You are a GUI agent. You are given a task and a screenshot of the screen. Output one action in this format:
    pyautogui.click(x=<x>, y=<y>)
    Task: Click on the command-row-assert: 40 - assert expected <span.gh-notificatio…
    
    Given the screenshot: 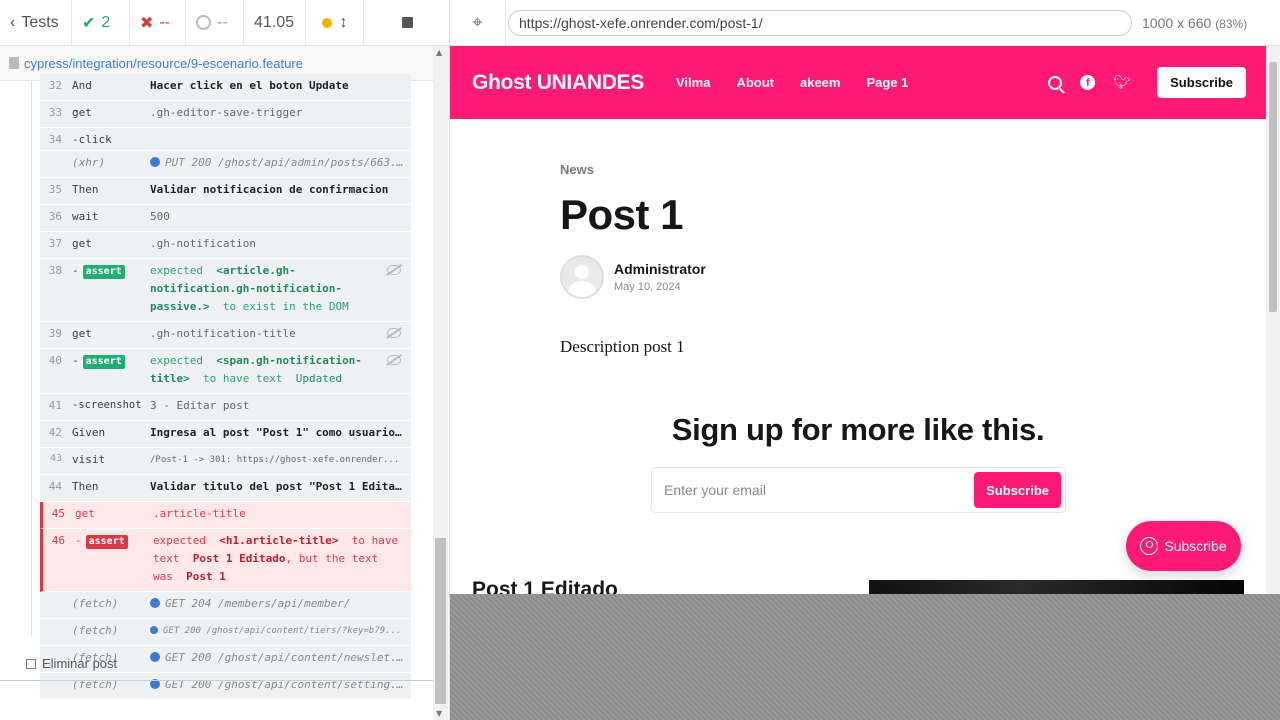 What is the action you would take?
    pyautogui.click(x=225, y=371)
    